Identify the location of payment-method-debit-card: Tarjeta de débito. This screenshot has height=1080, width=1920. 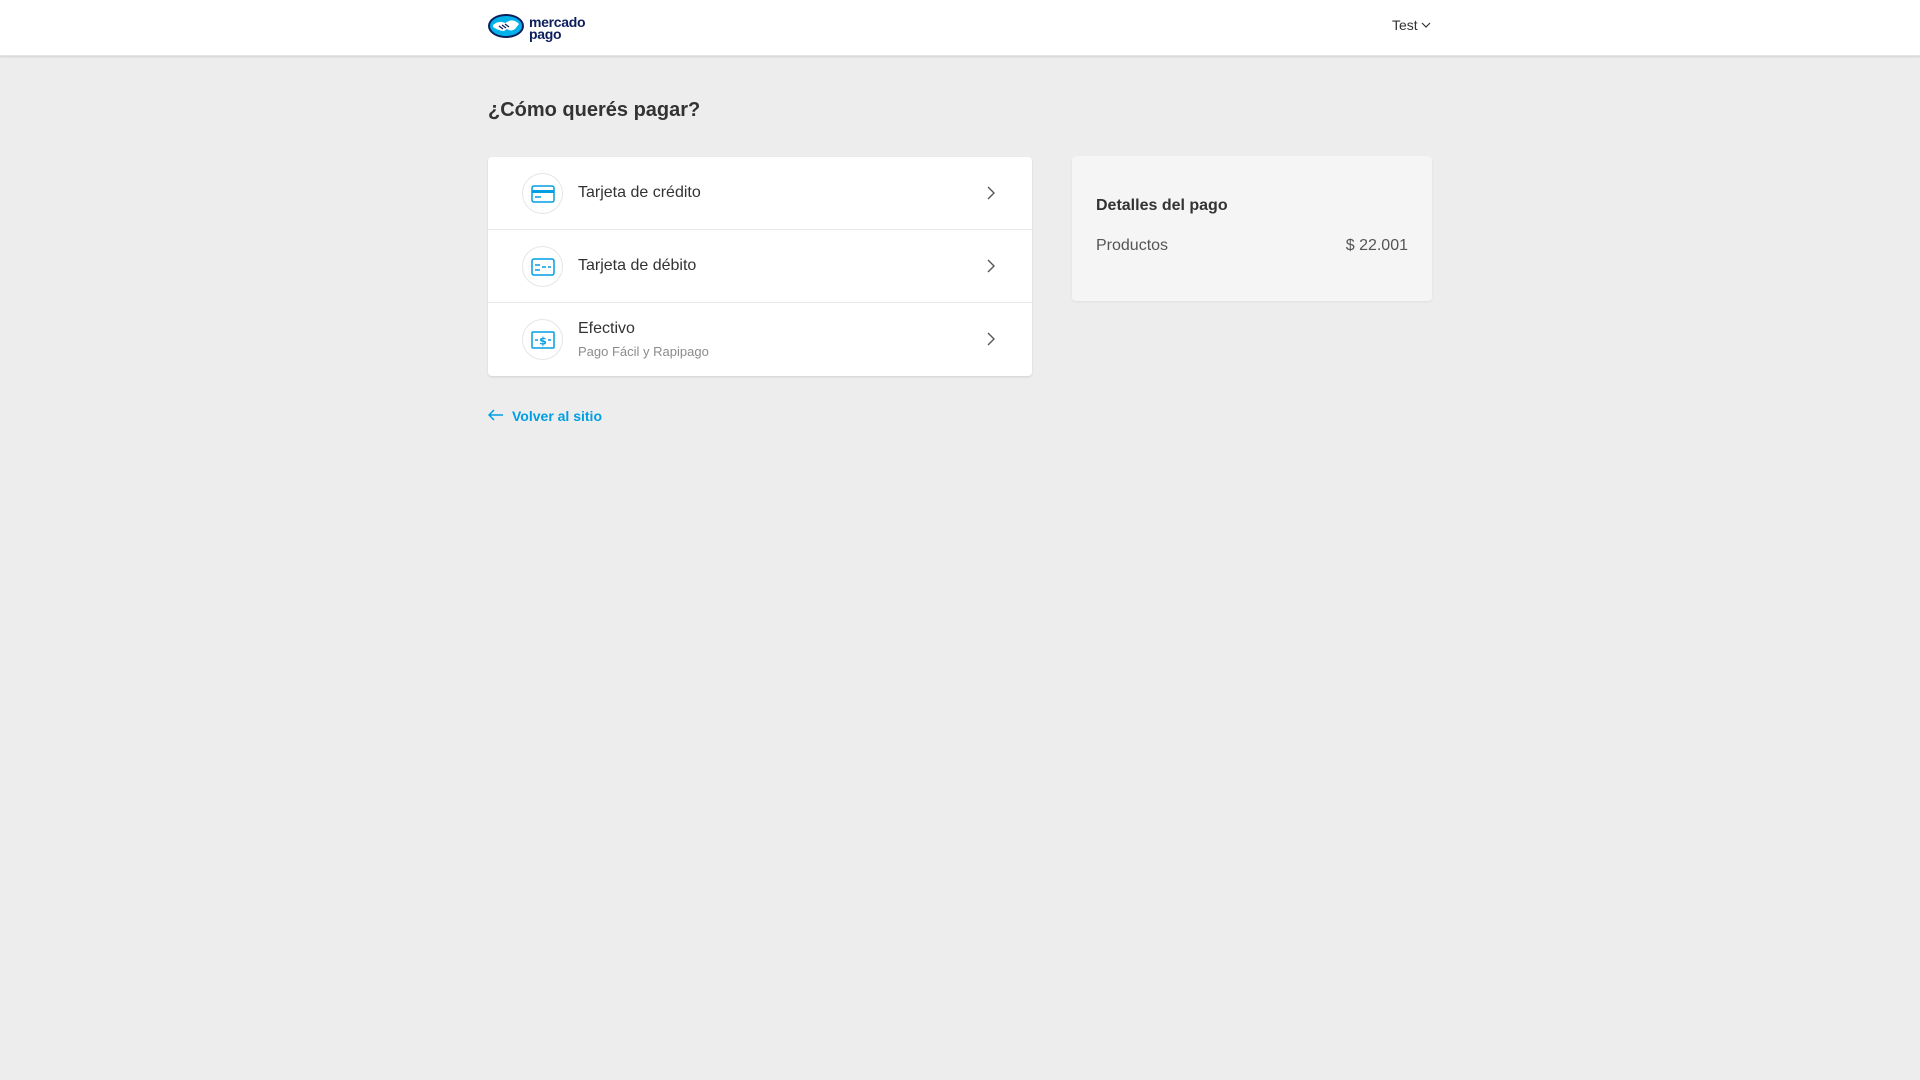
(760, 266).